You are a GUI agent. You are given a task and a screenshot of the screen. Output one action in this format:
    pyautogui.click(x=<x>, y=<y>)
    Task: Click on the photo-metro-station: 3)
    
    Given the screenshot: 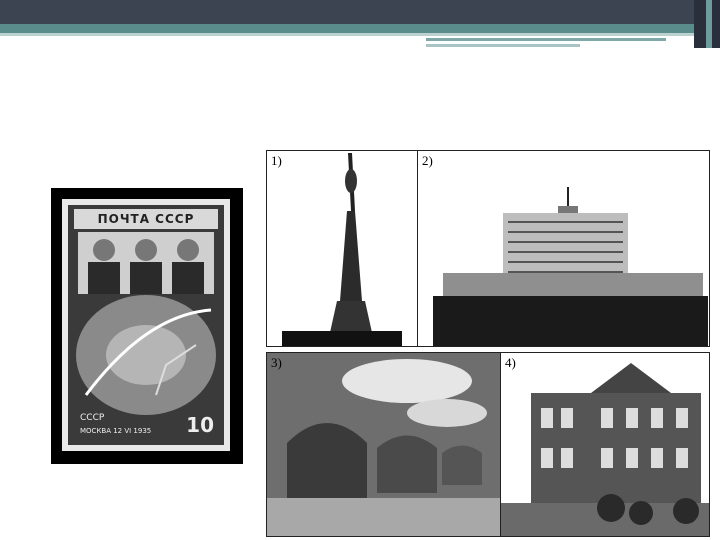 What is the action you would take?
    pyautogui.click(x=383, y=444)
    